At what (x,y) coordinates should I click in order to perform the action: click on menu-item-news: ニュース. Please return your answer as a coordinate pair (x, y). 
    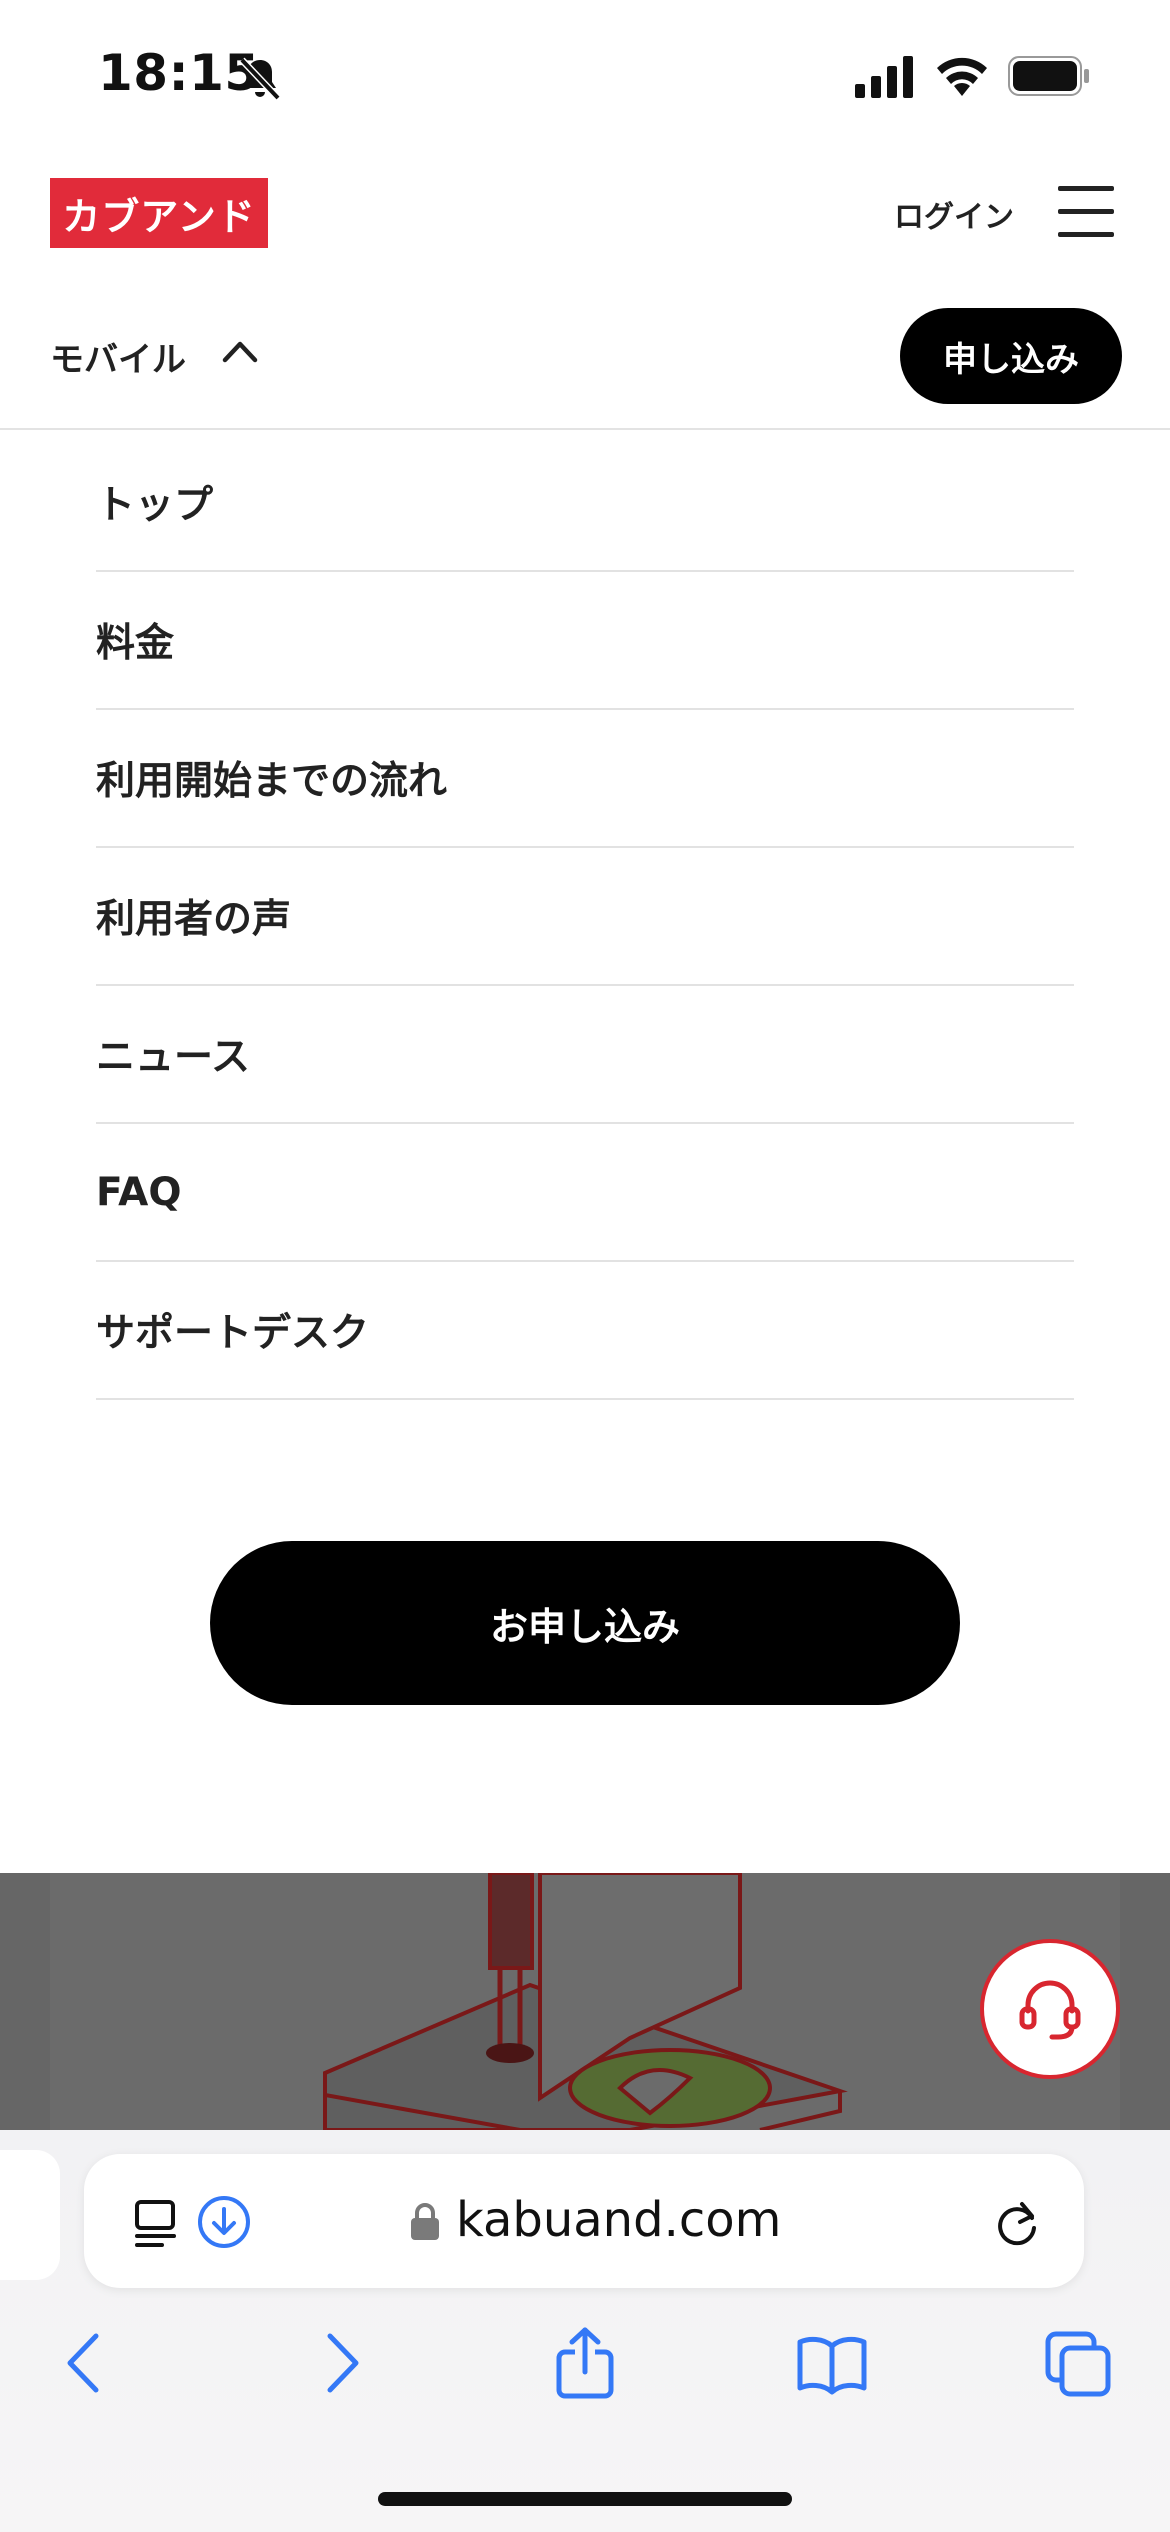
    Looking at the image, I should click on (585, 1055).